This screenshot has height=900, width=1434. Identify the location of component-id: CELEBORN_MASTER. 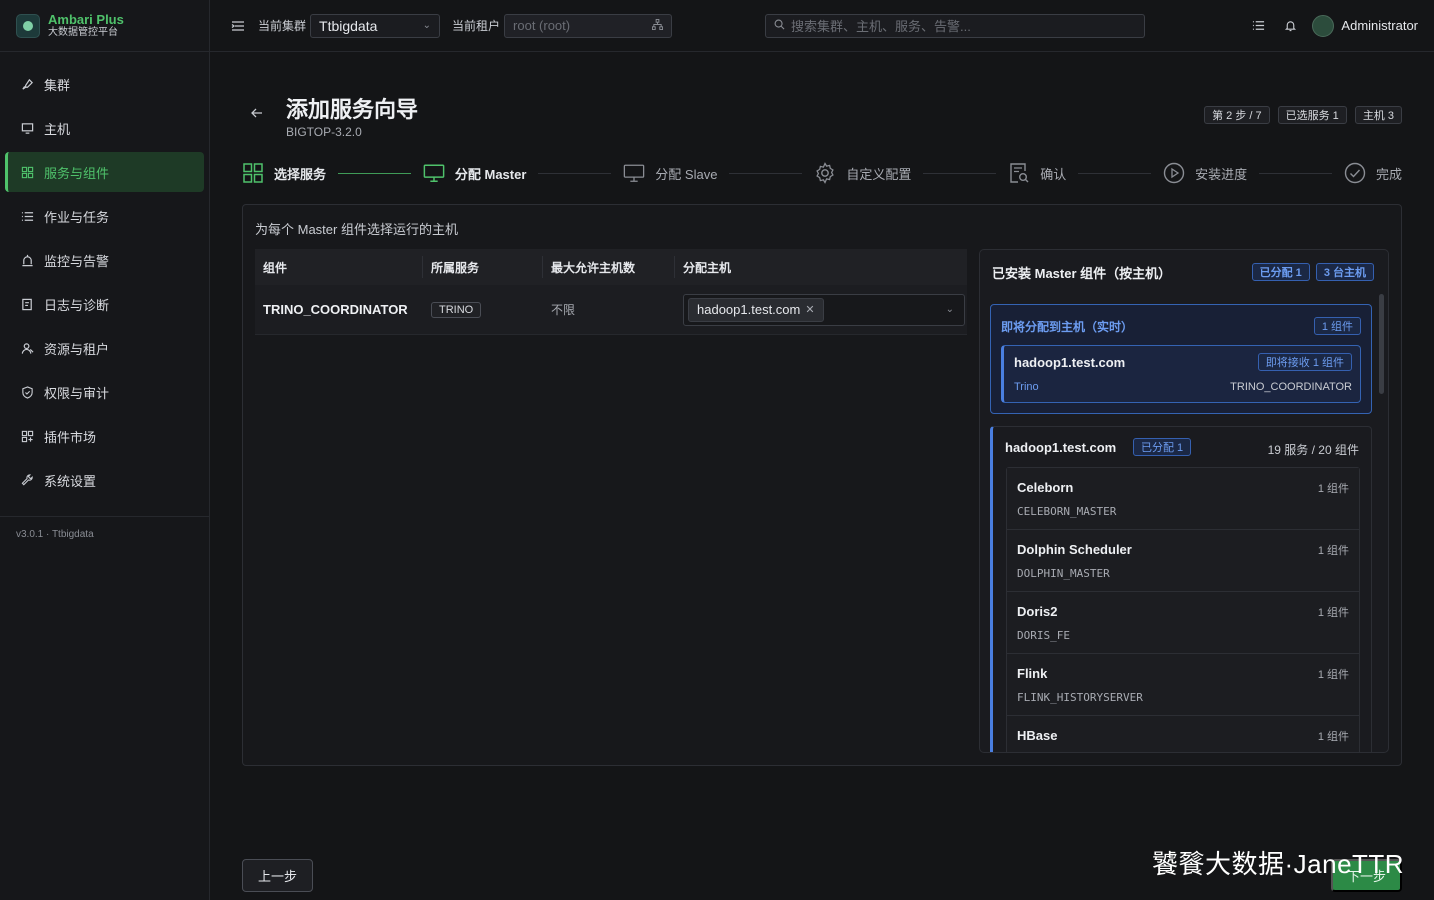
(1067, 511).